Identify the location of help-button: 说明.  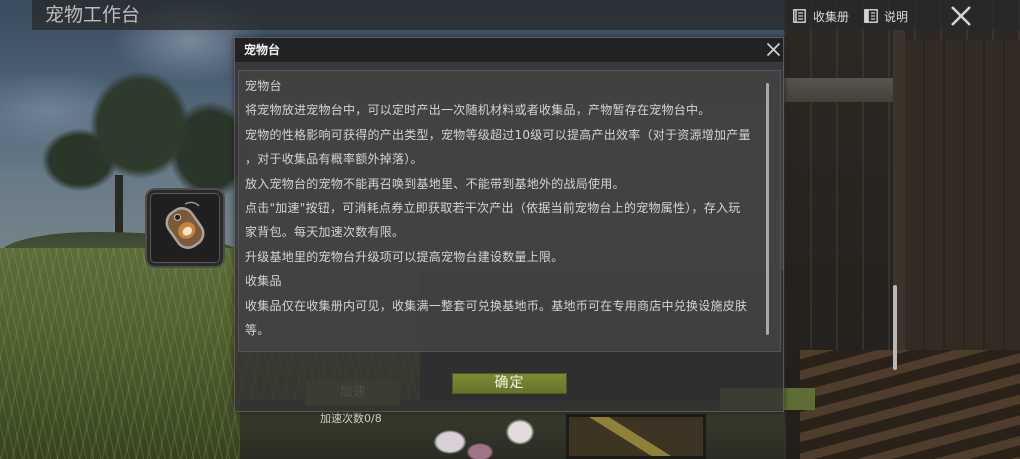
(886, 16).